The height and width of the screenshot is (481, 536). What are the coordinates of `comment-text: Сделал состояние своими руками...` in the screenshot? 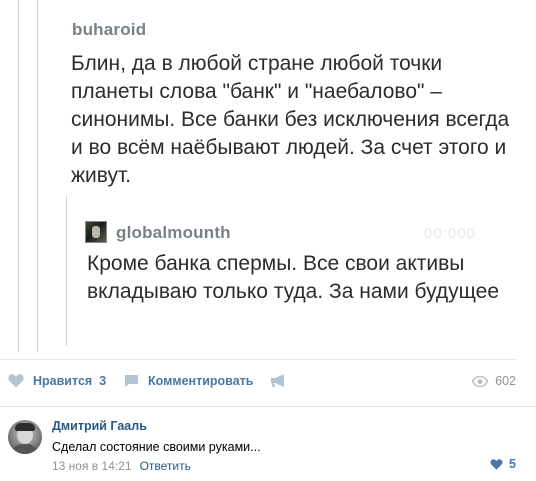 It's located at (156, 447).